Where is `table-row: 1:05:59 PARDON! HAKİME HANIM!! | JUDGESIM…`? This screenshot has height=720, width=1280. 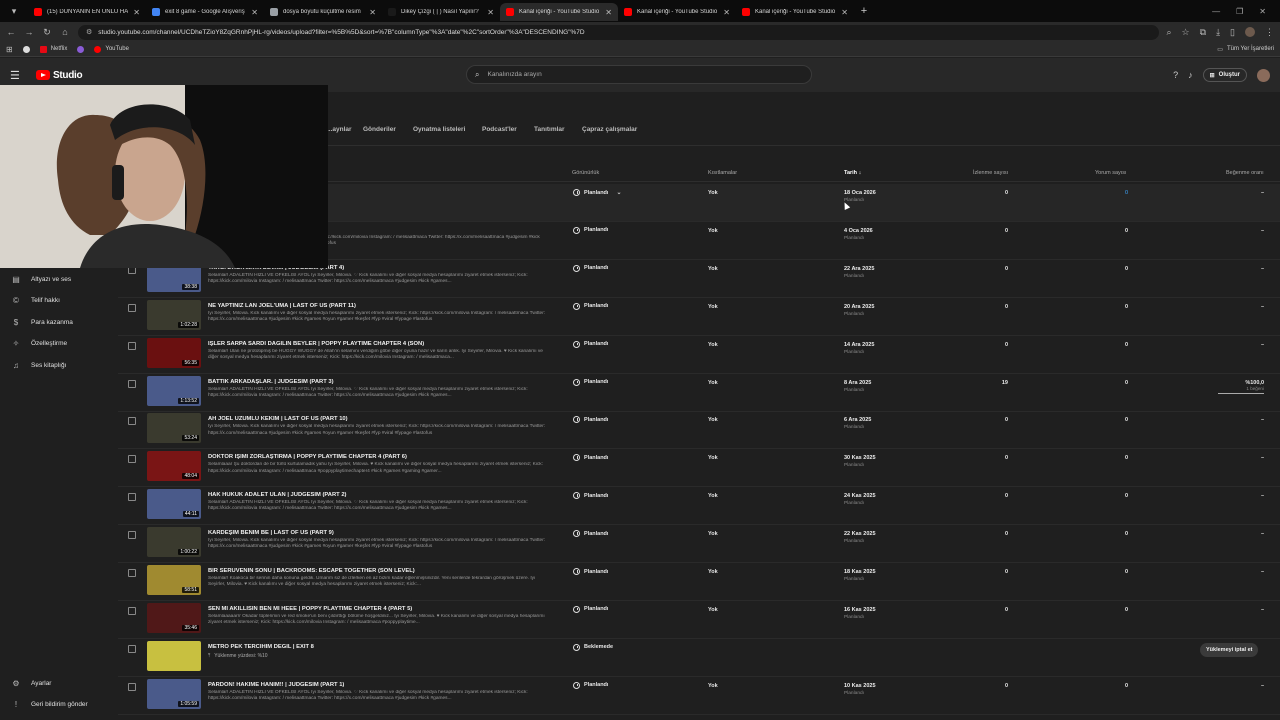
table-row: 1:05:59 PARDON! HAKİME HANIM!! | JUDGESIM… is located at coordinates (699, 696).